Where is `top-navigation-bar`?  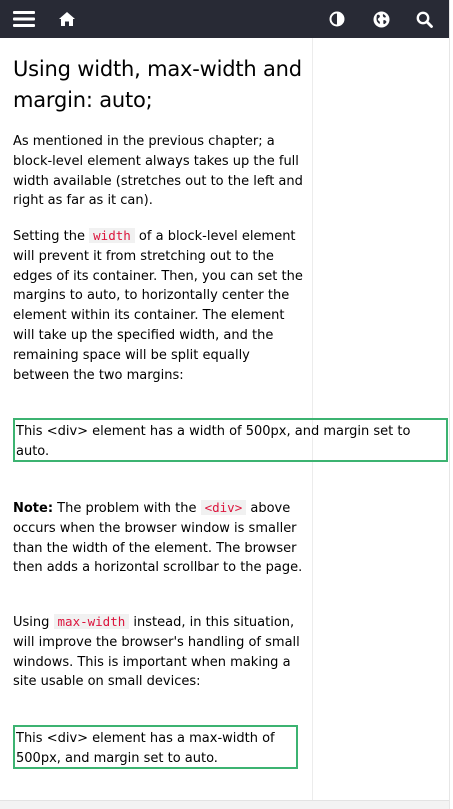 top-navigation-bar is located at coordinates (224, 19).